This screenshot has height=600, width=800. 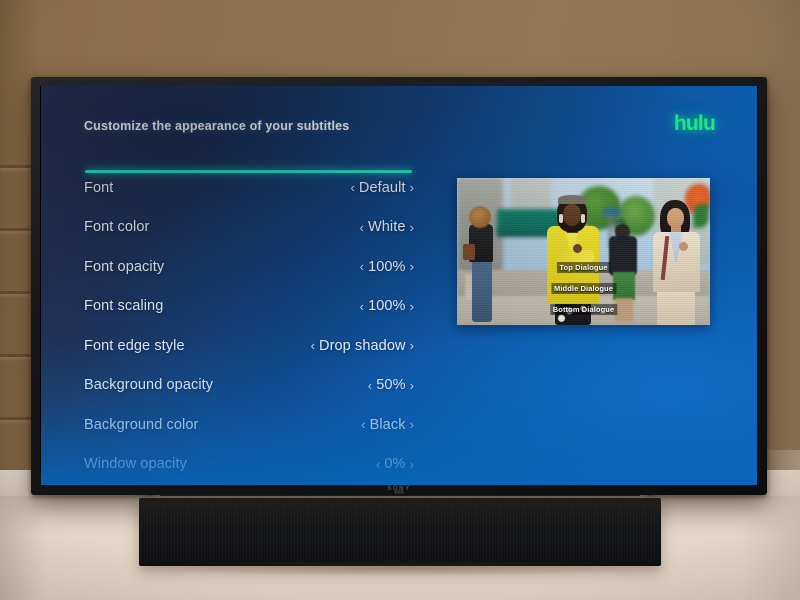 What do you see at coordinates (249, 425) in the screenshot?
I see `setting-row-background-color: Background color ‹ Black ›` at bounding box center [249, 425].